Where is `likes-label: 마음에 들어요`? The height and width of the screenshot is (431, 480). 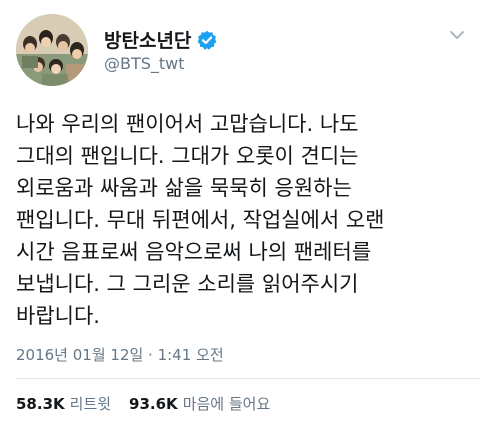
likes-label: 마음에 들어요 is located at coordinates (226, 404).